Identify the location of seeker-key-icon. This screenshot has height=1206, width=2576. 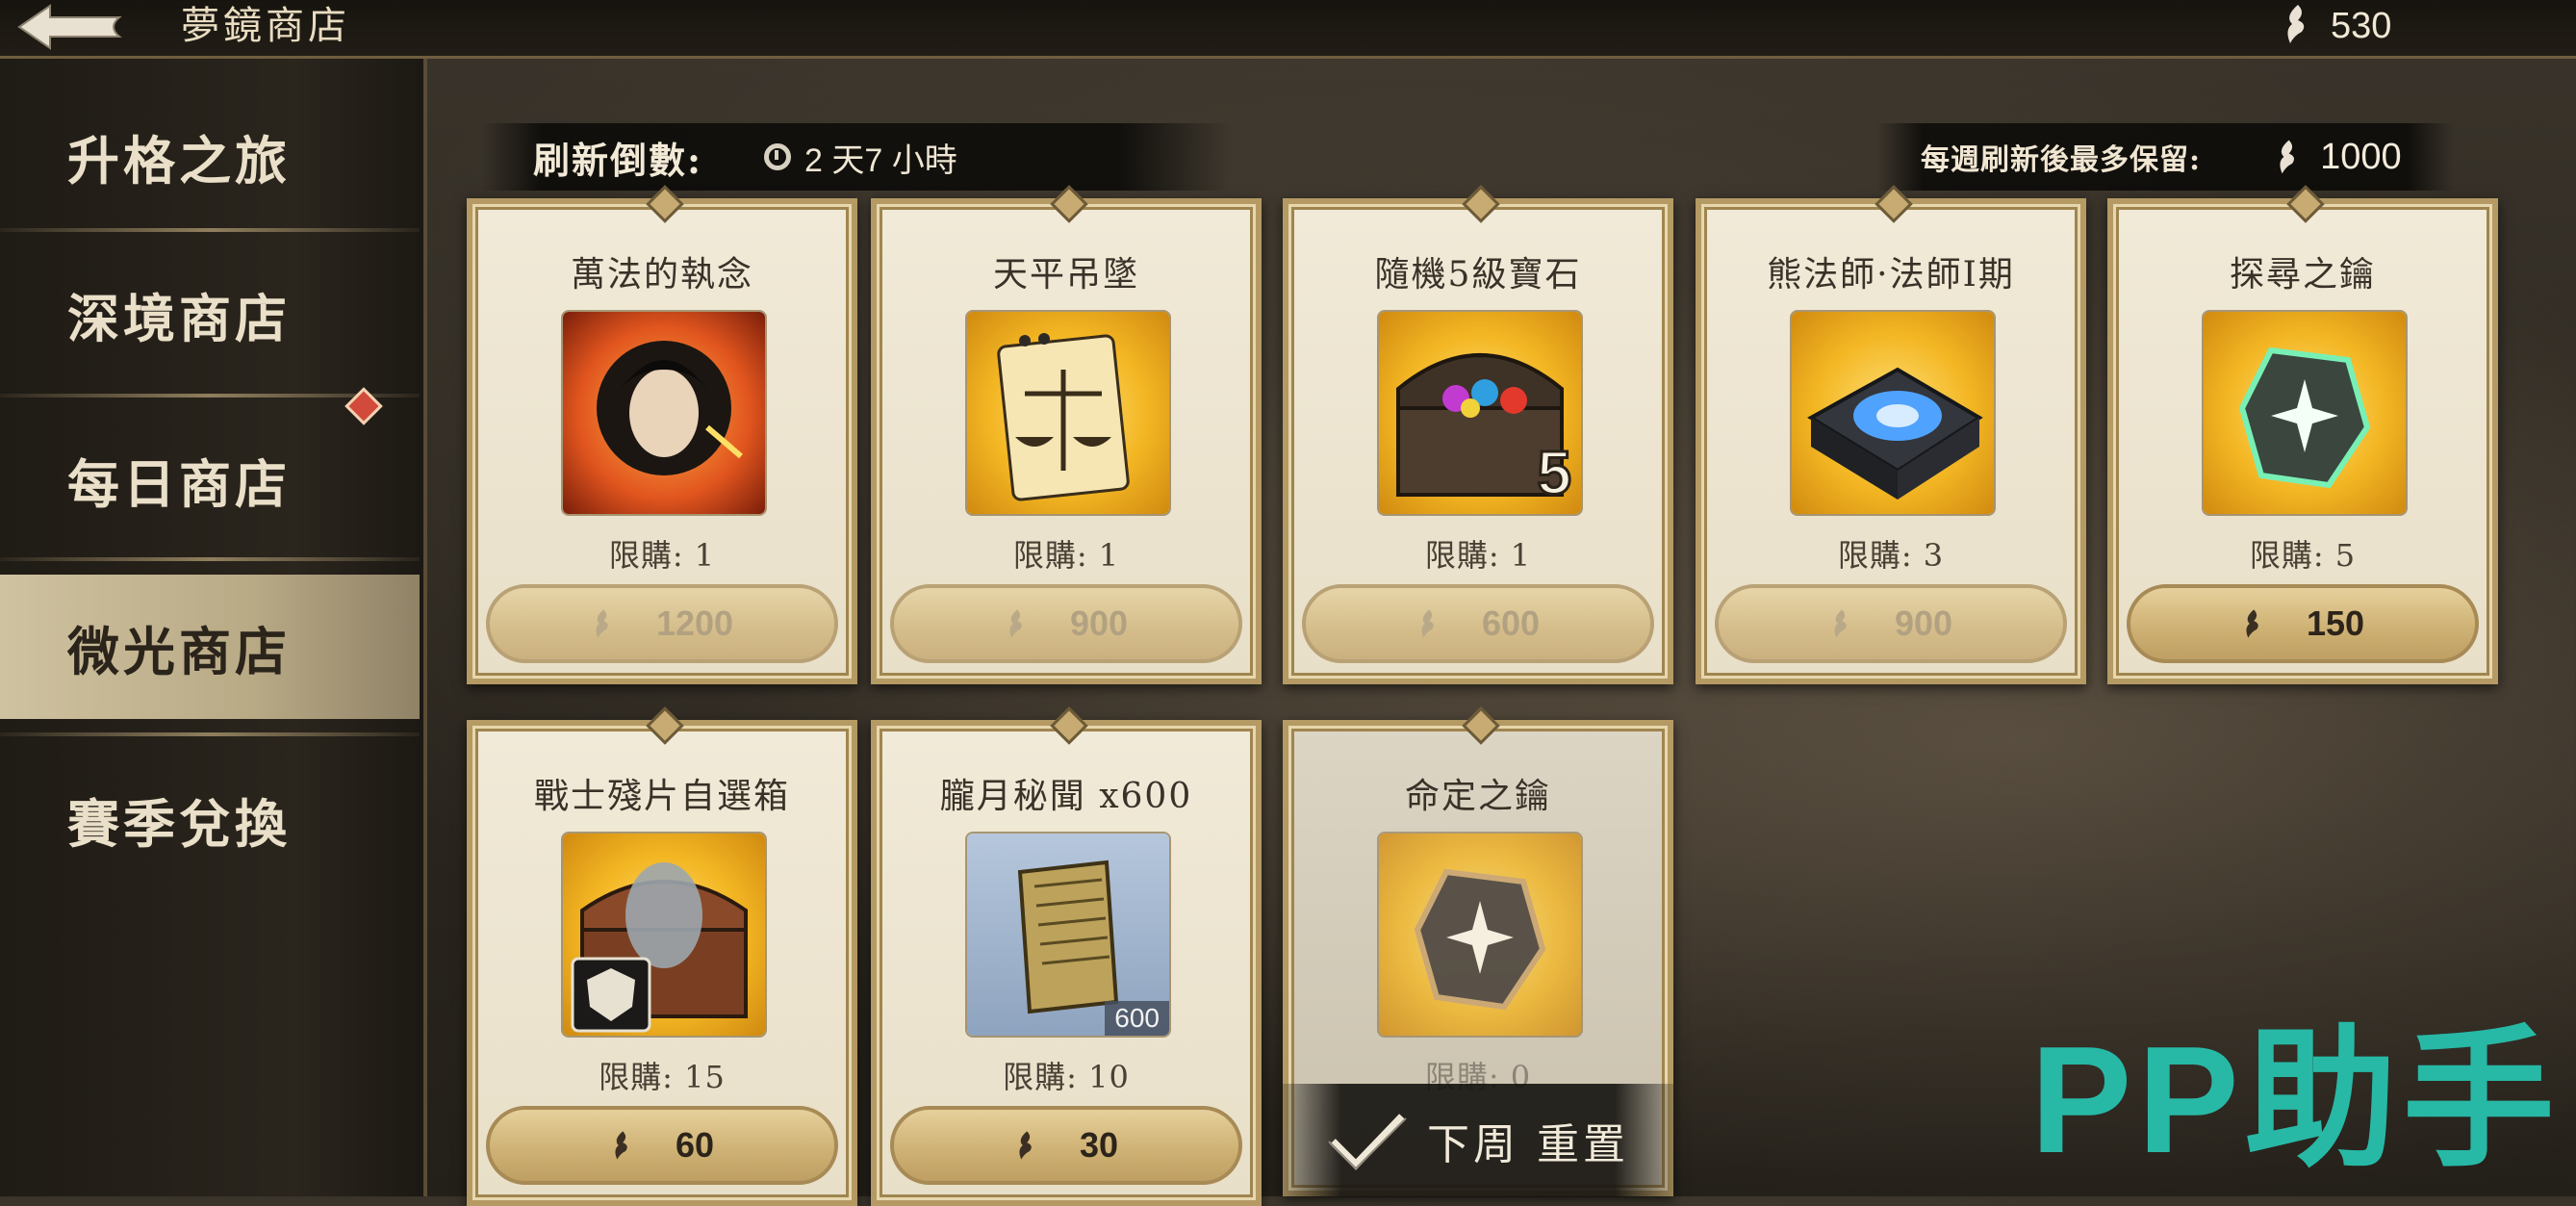
(2305, 413).